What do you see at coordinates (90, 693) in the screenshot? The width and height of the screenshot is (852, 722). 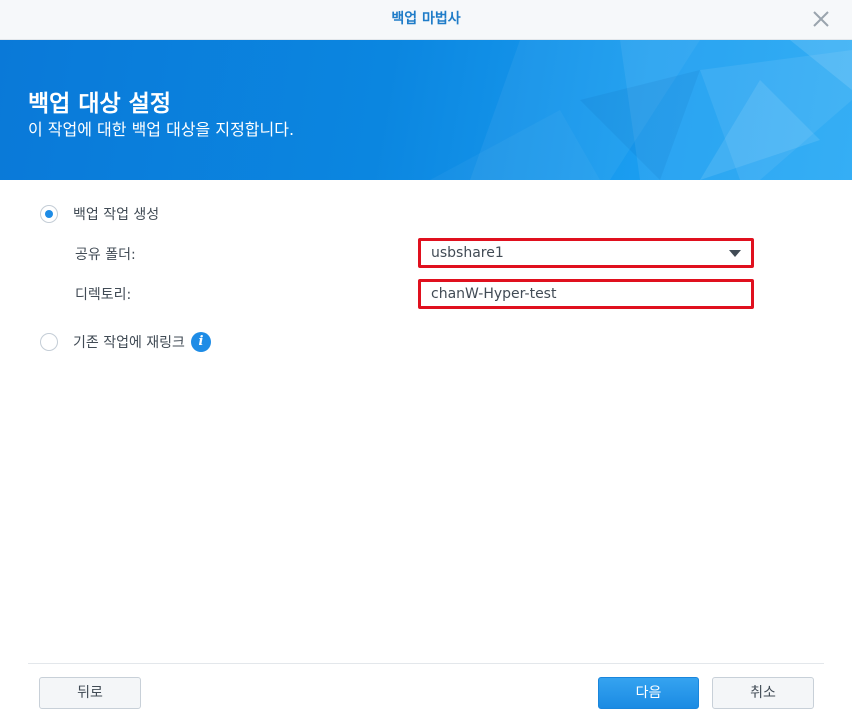 I see `back-button: 뒤로` at bounding box center [90, 693].